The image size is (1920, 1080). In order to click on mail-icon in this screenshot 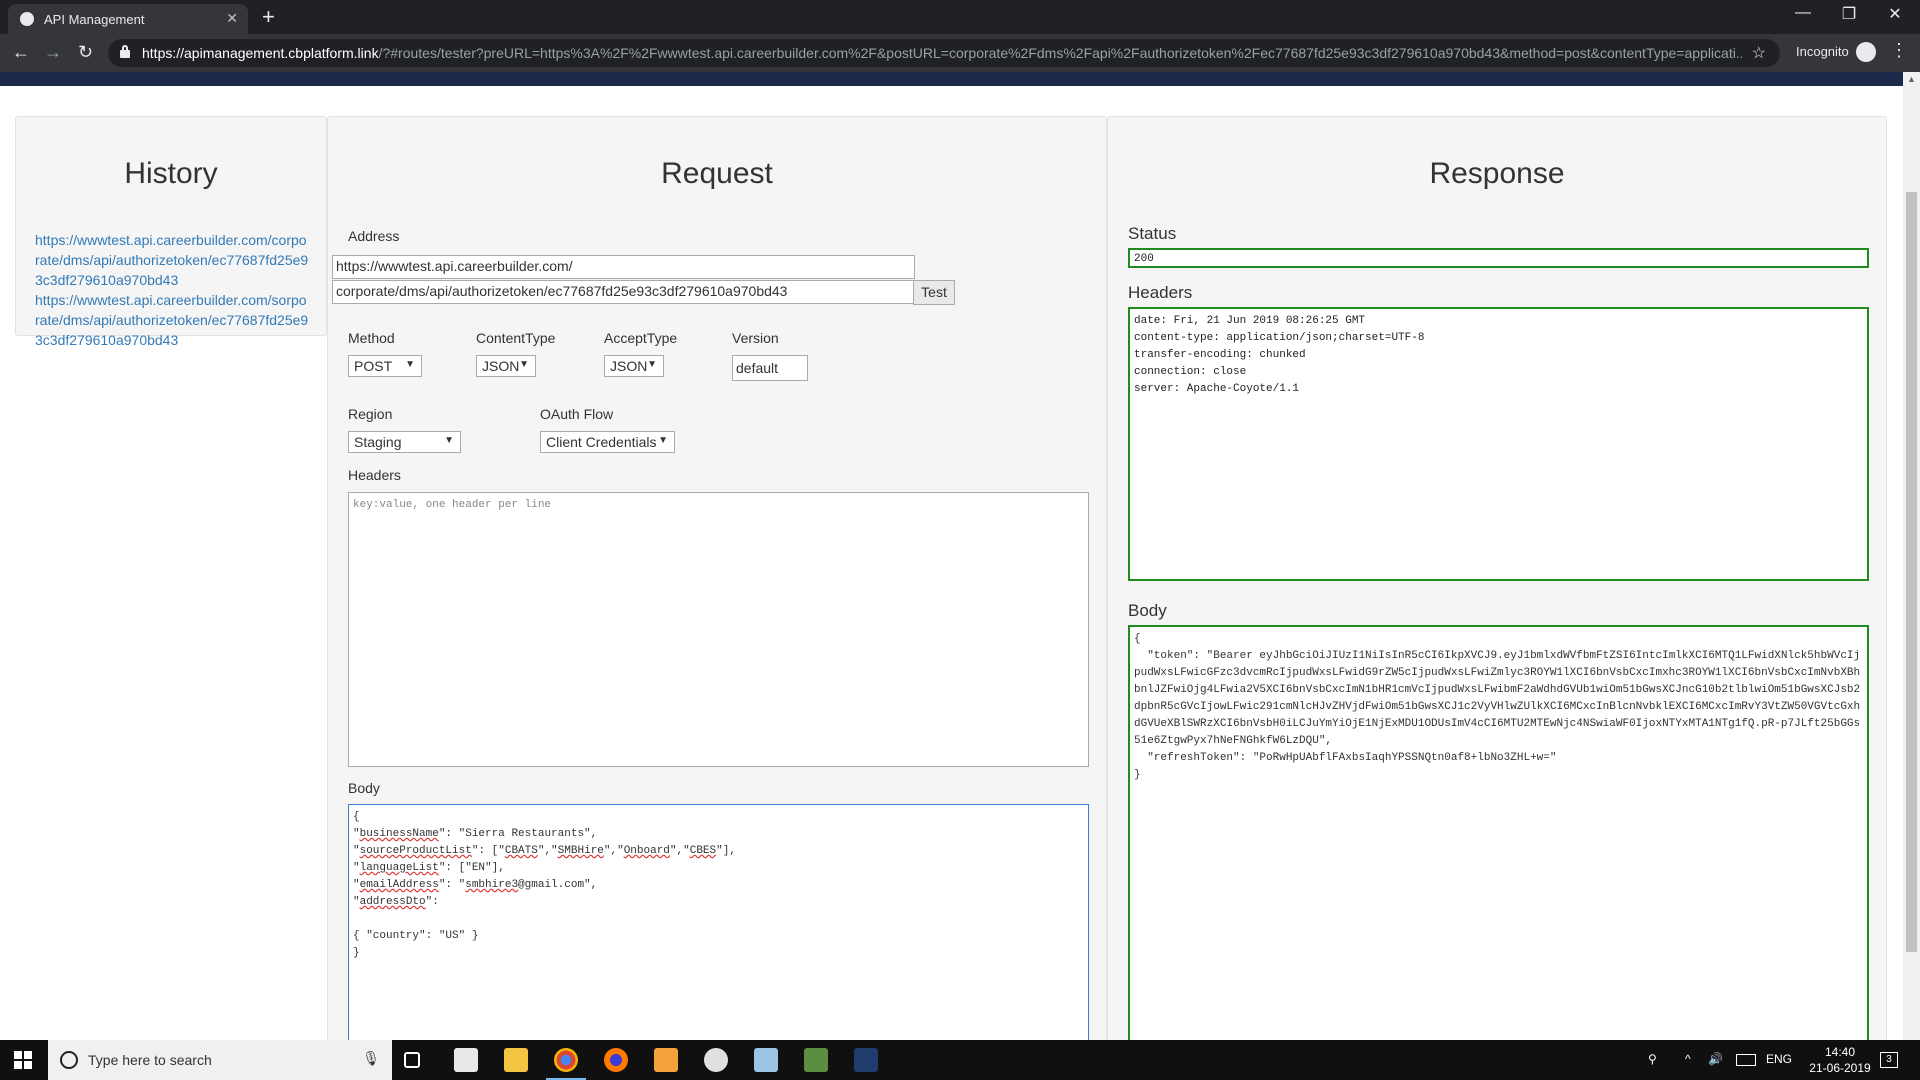, I will do `click(466, 1060)`.